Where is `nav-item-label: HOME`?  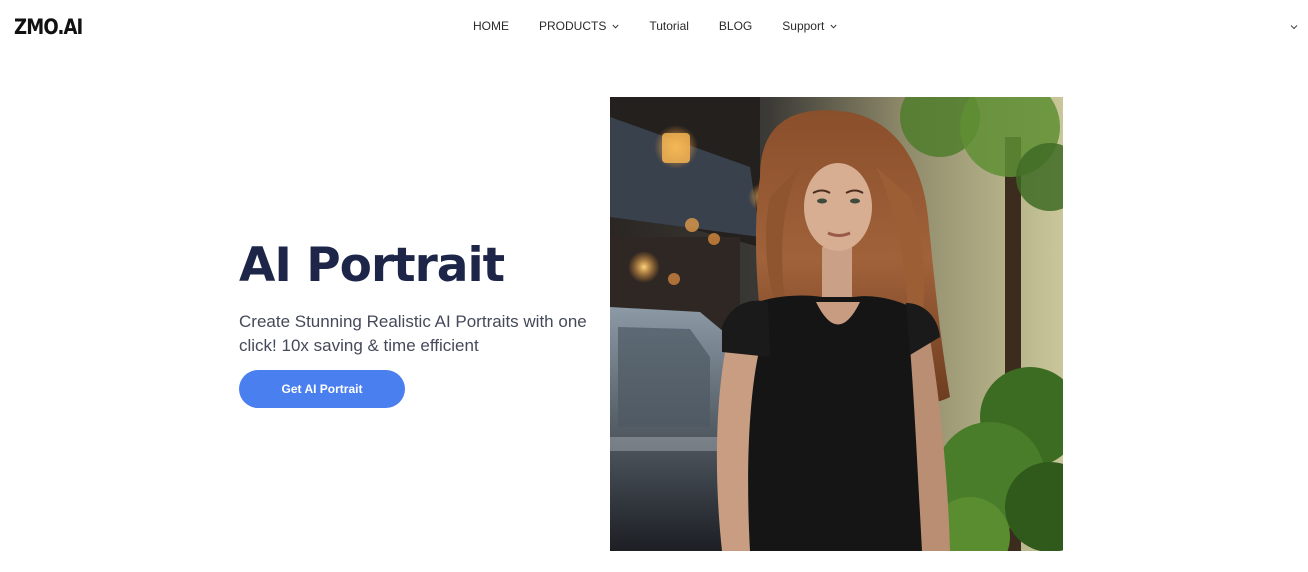 nav-item-label: HOME is located at coordinates (491, 26).